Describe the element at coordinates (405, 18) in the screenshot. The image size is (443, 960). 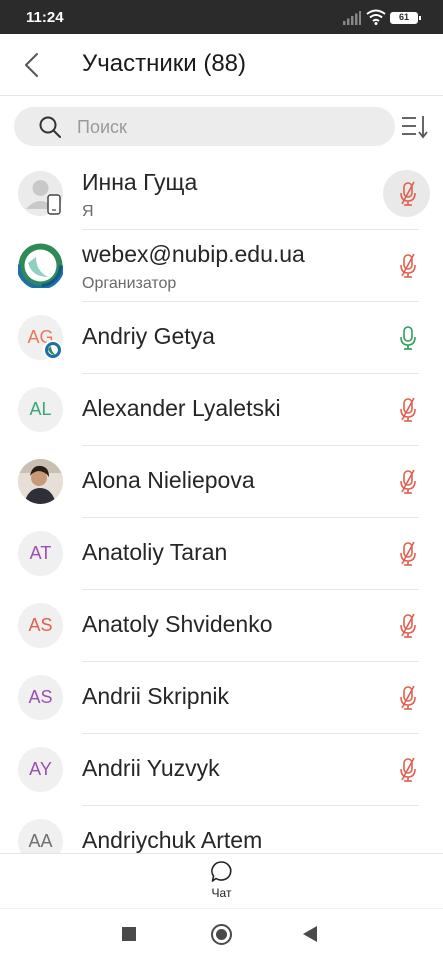
I see `battery-icon: 61` at that location.